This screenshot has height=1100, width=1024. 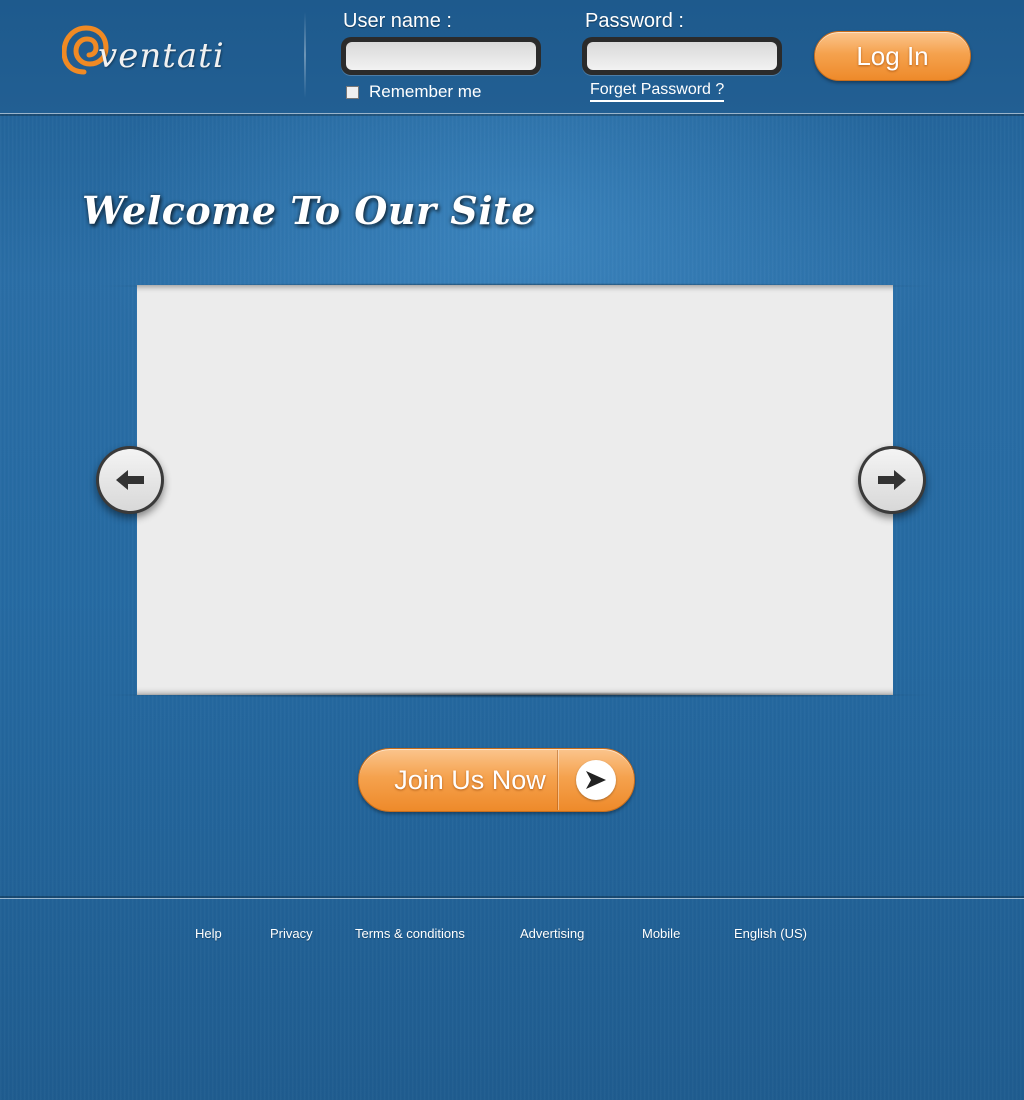 What do you see at coordinates (410, 933) in the screenshot?
I see `footer-link-terms: Terms & conditions` at bounding box center [410, 933].